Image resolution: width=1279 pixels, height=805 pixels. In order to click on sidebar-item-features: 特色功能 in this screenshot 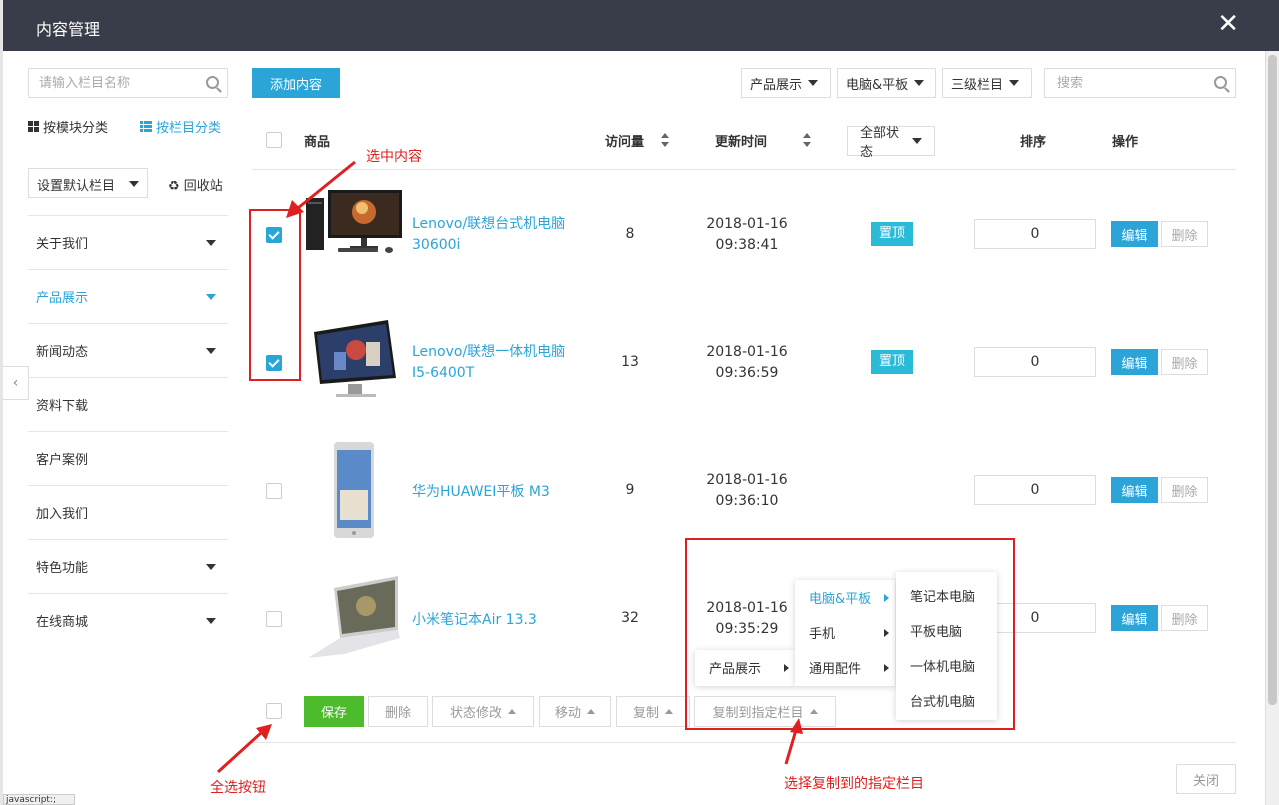, I will do `click(128, 566)`.